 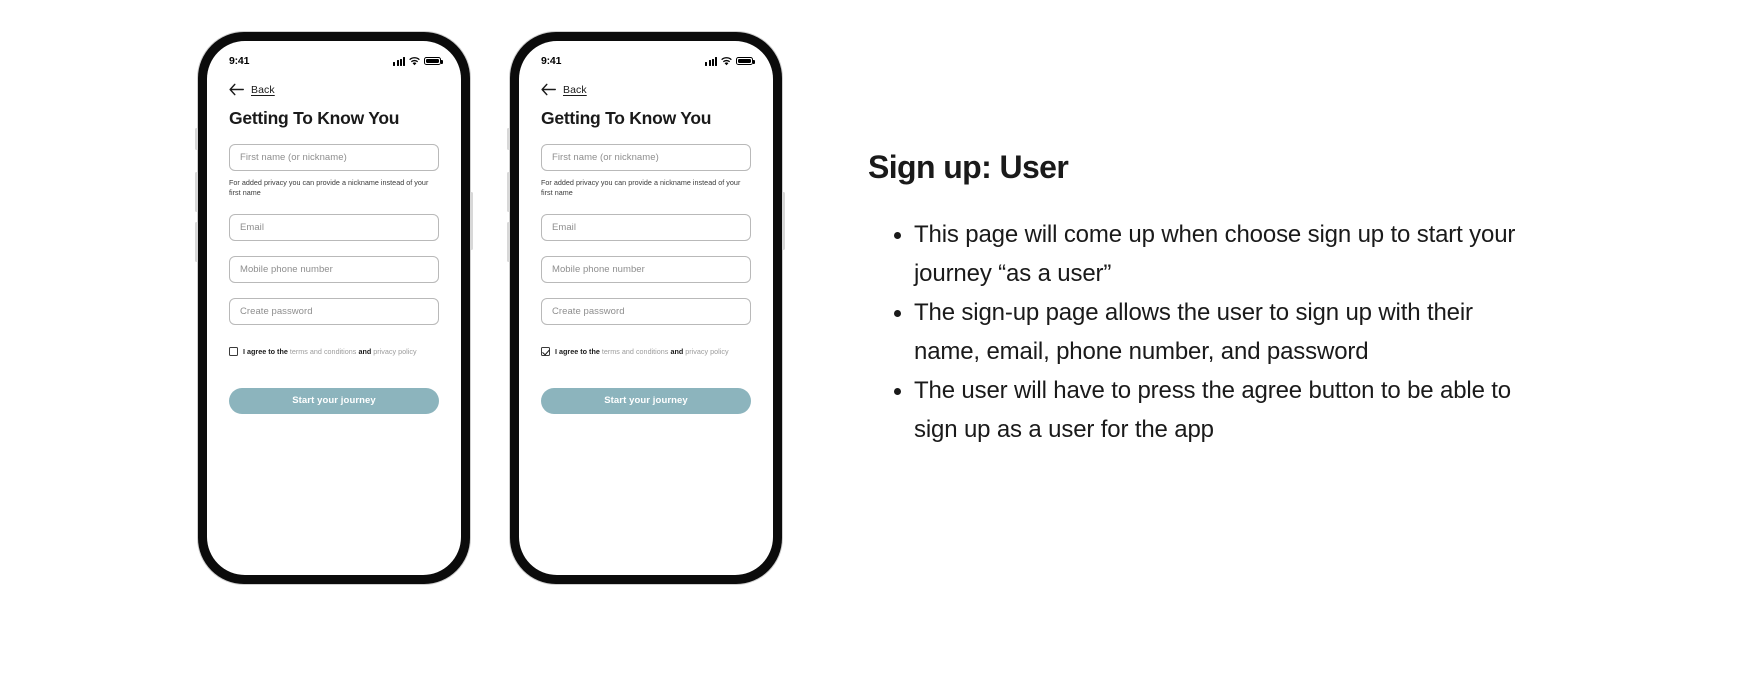 I want to click on annotation-title: Sign up: User, so click(x=968, y=167).